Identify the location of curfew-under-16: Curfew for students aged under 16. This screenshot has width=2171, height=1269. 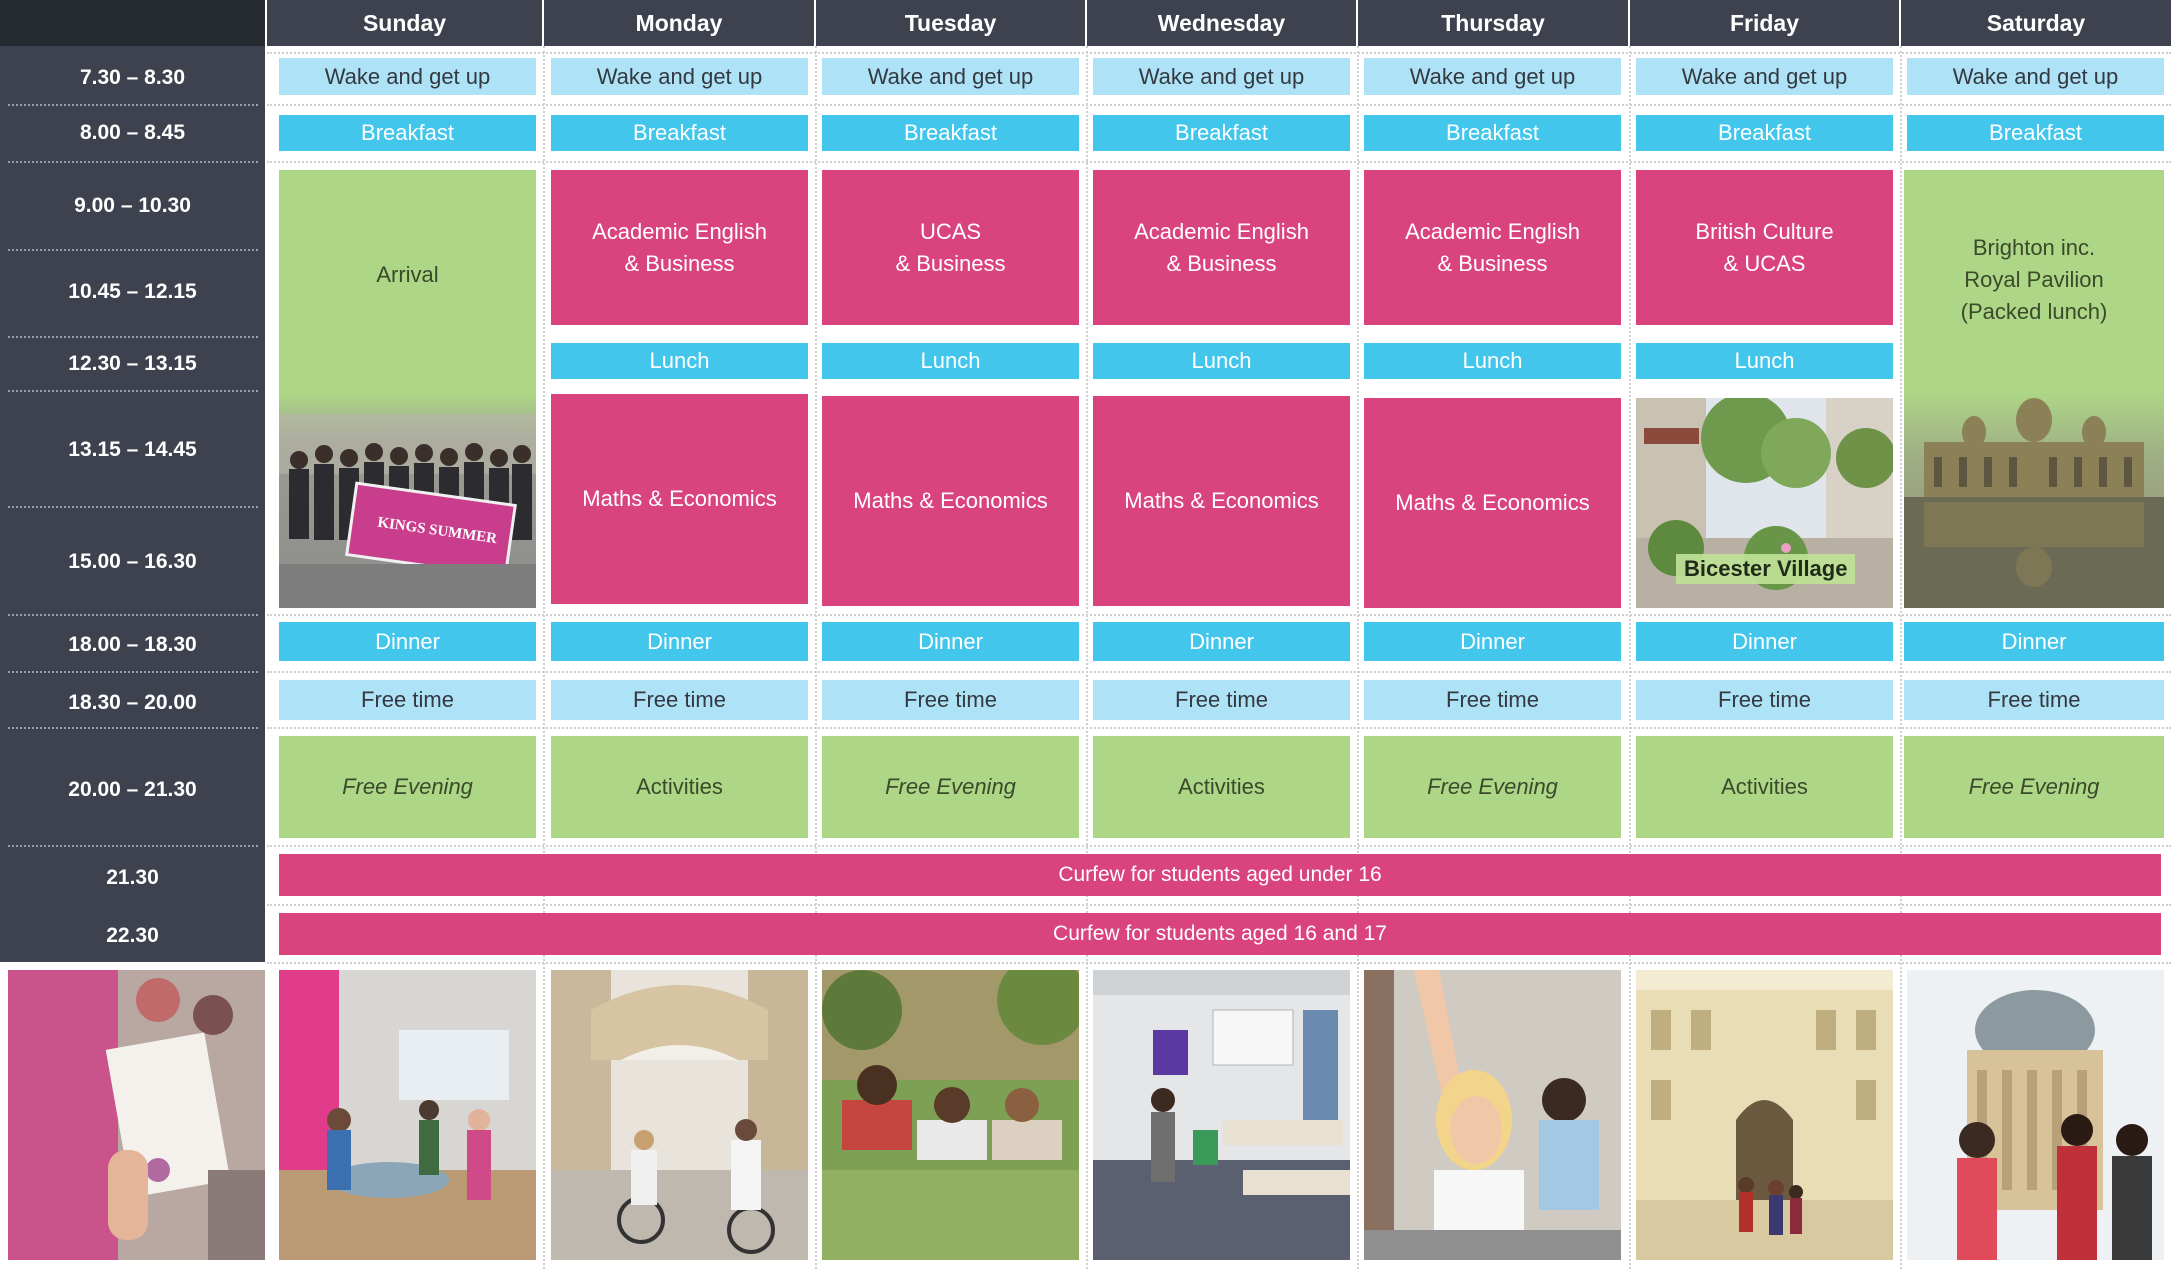
(1220, 875).